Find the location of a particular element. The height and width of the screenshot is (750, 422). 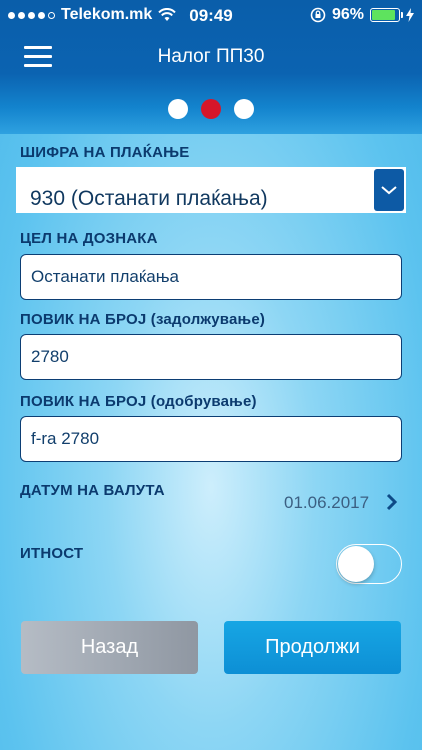

battery-icon is located at coordinates (386, 15).